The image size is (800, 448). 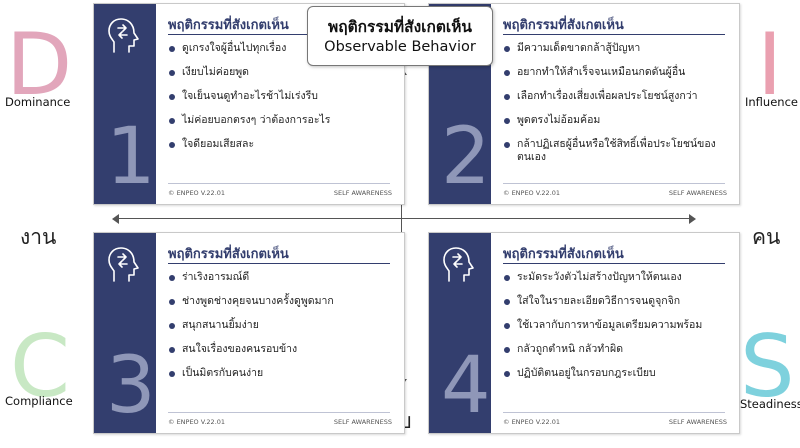 I want to click on list-item: ใส่ใจในรายละเอียดวิธีการจนดูจุกจิก, so click(x=618, y=301).